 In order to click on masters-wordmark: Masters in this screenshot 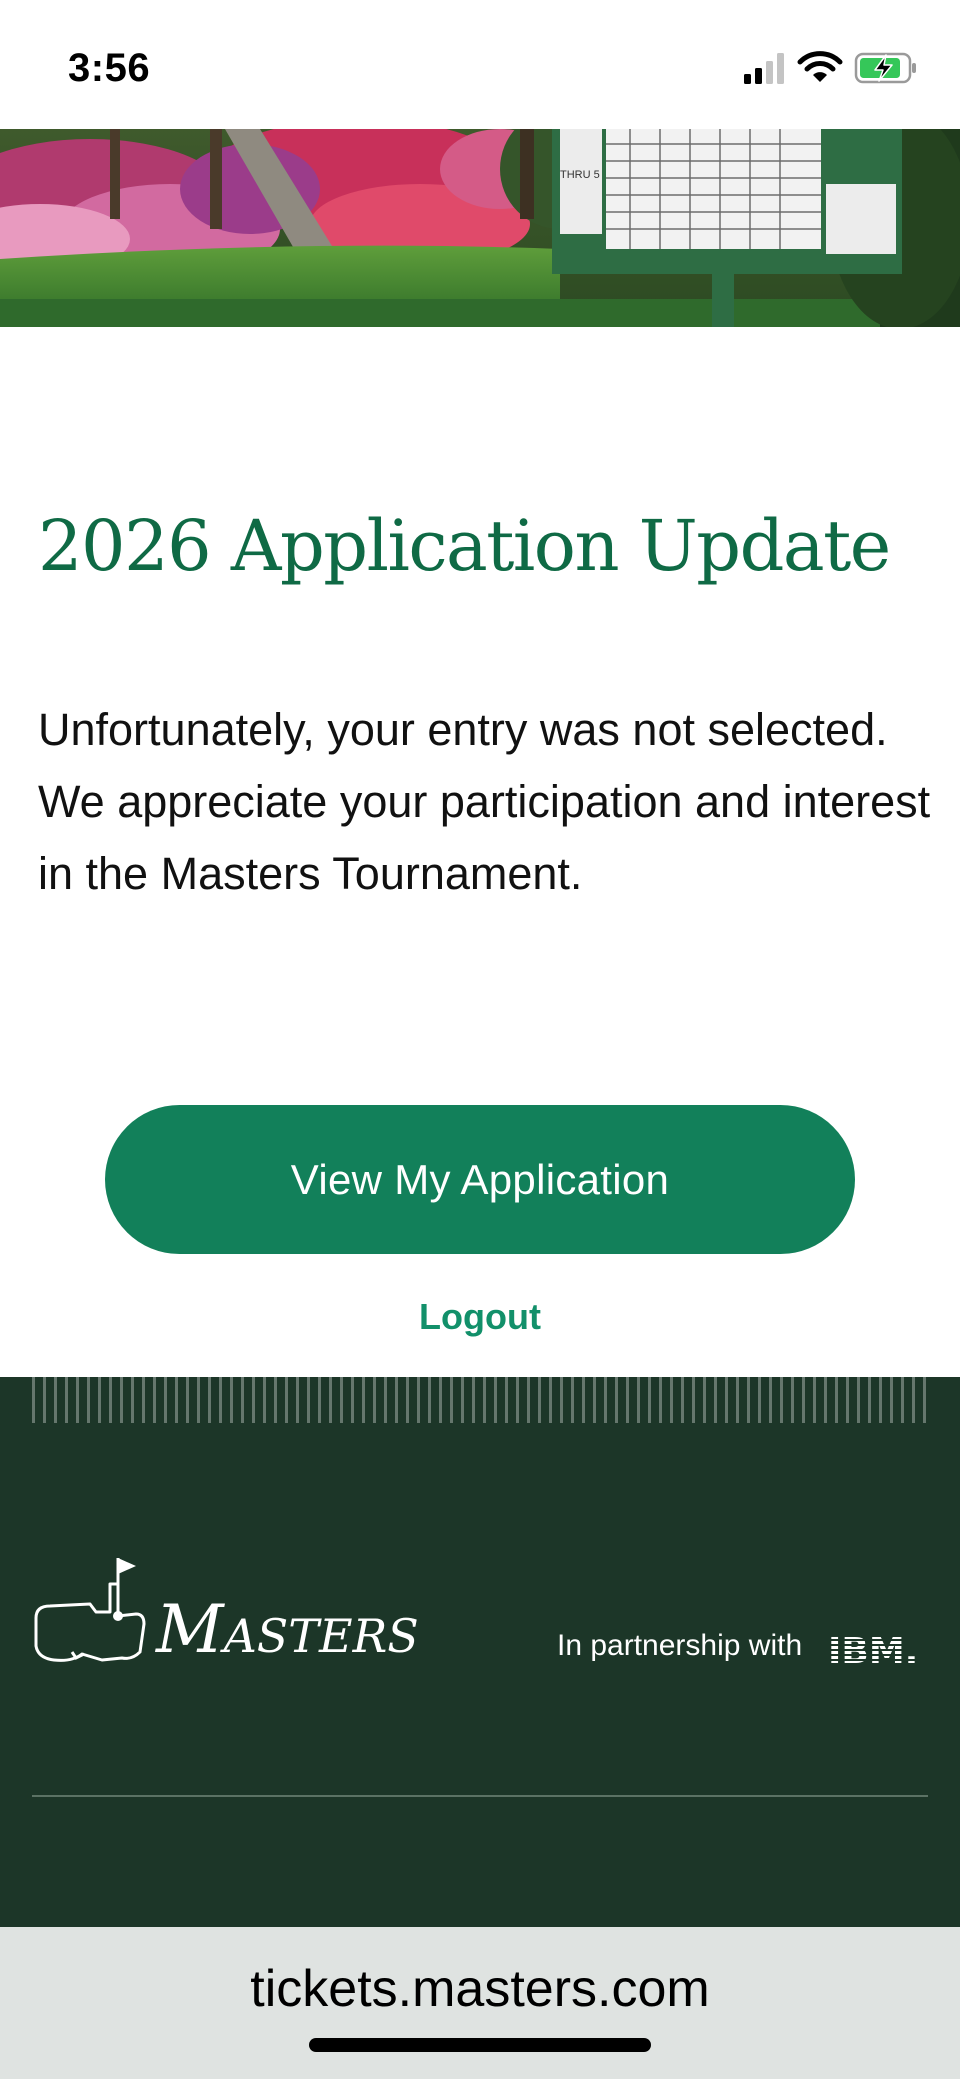, I will do `click(287, 1629)`.